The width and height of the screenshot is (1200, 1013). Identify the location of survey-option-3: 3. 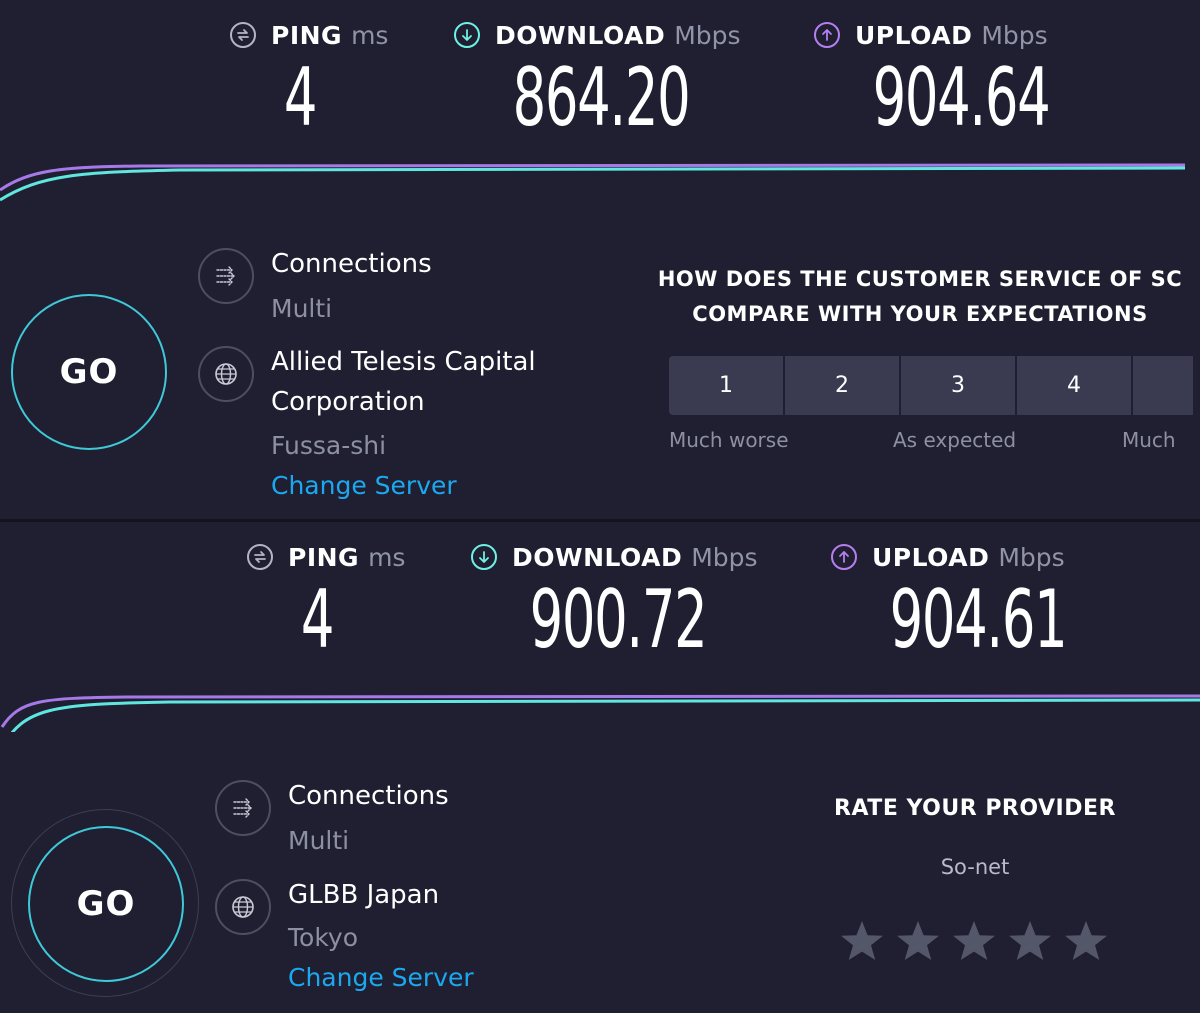
(958, 385).